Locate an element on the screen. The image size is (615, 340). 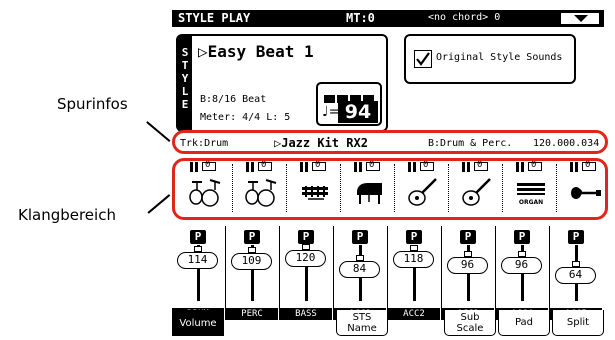
style-name: ▷Easy Beat 1 is located at coordinates (256, 51).